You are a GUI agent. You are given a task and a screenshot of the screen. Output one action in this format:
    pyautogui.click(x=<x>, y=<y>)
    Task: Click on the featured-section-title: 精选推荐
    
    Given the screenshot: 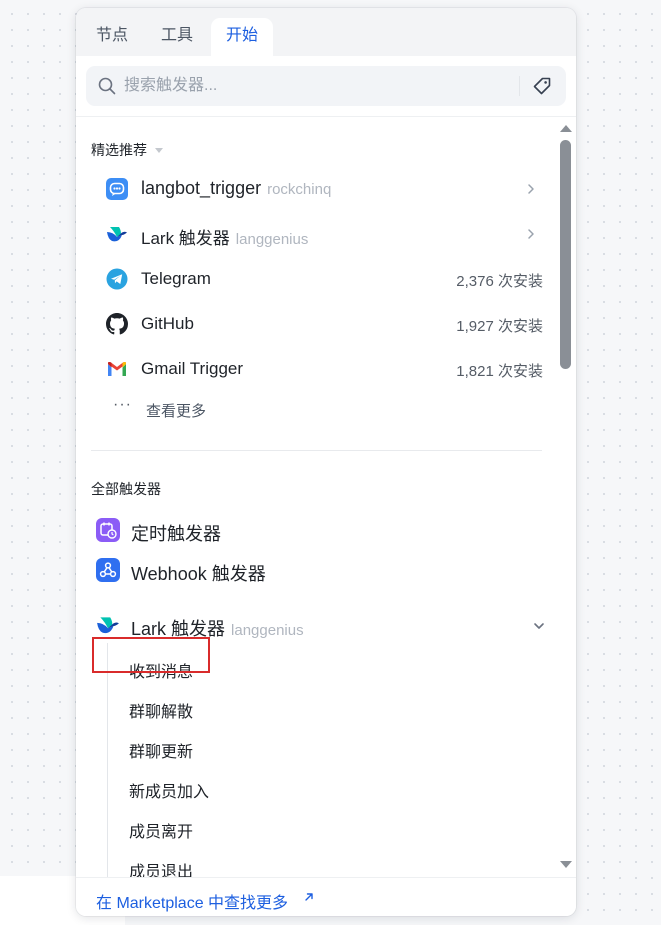 What is the action you would take?
    pyautogui.click(x=127, y=150)
    